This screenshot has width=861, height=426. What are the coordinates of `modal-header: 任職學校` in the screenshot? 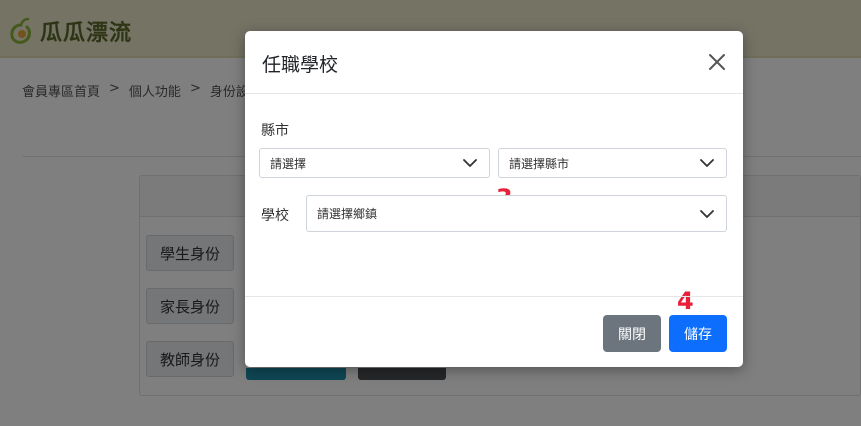 It's located at (494, 62).